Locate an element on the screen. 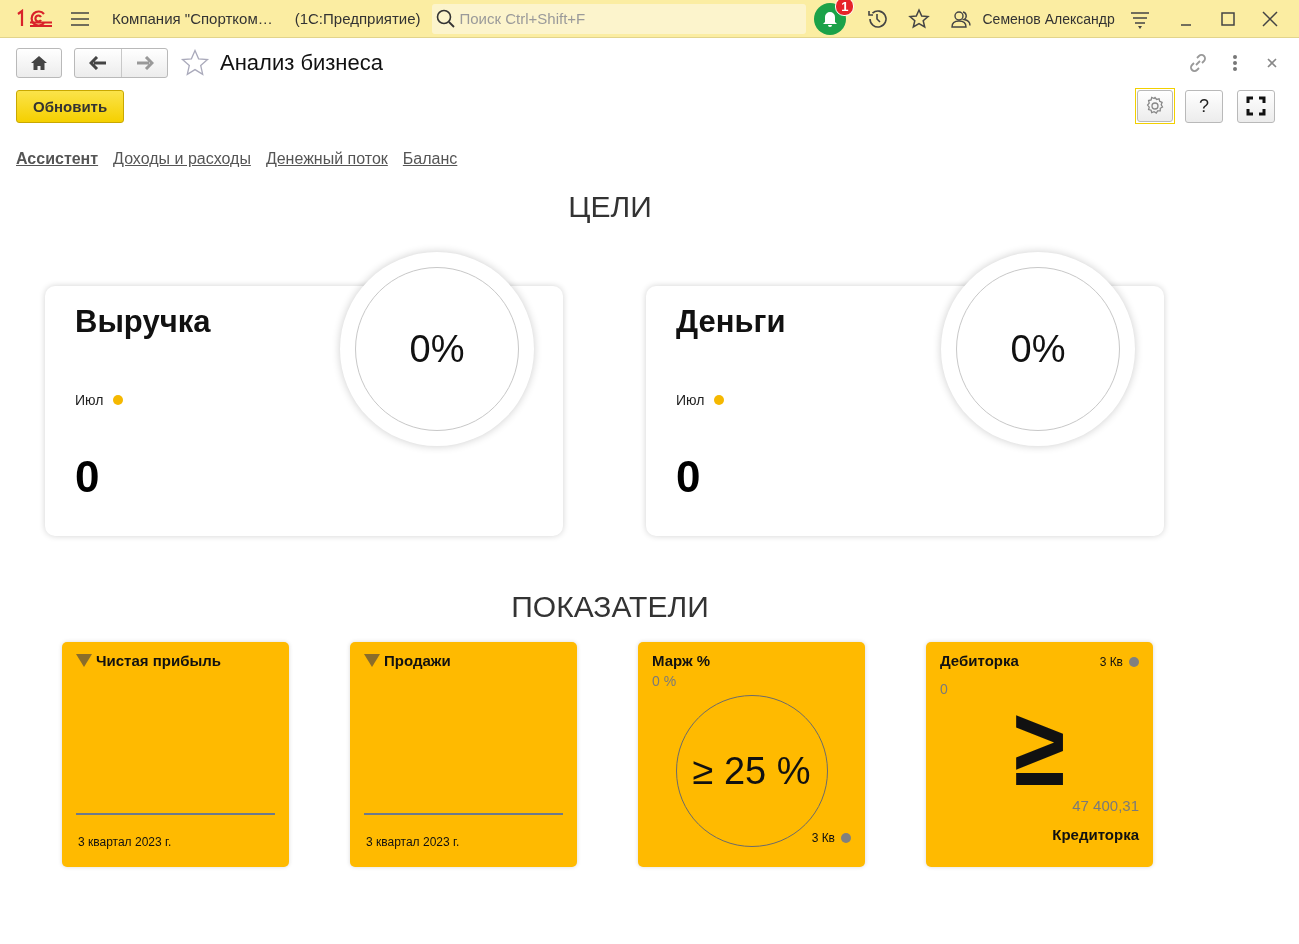 The image size is (1299, 944). tile-value: 47 400,31 is located at coordinates (1105, 805).